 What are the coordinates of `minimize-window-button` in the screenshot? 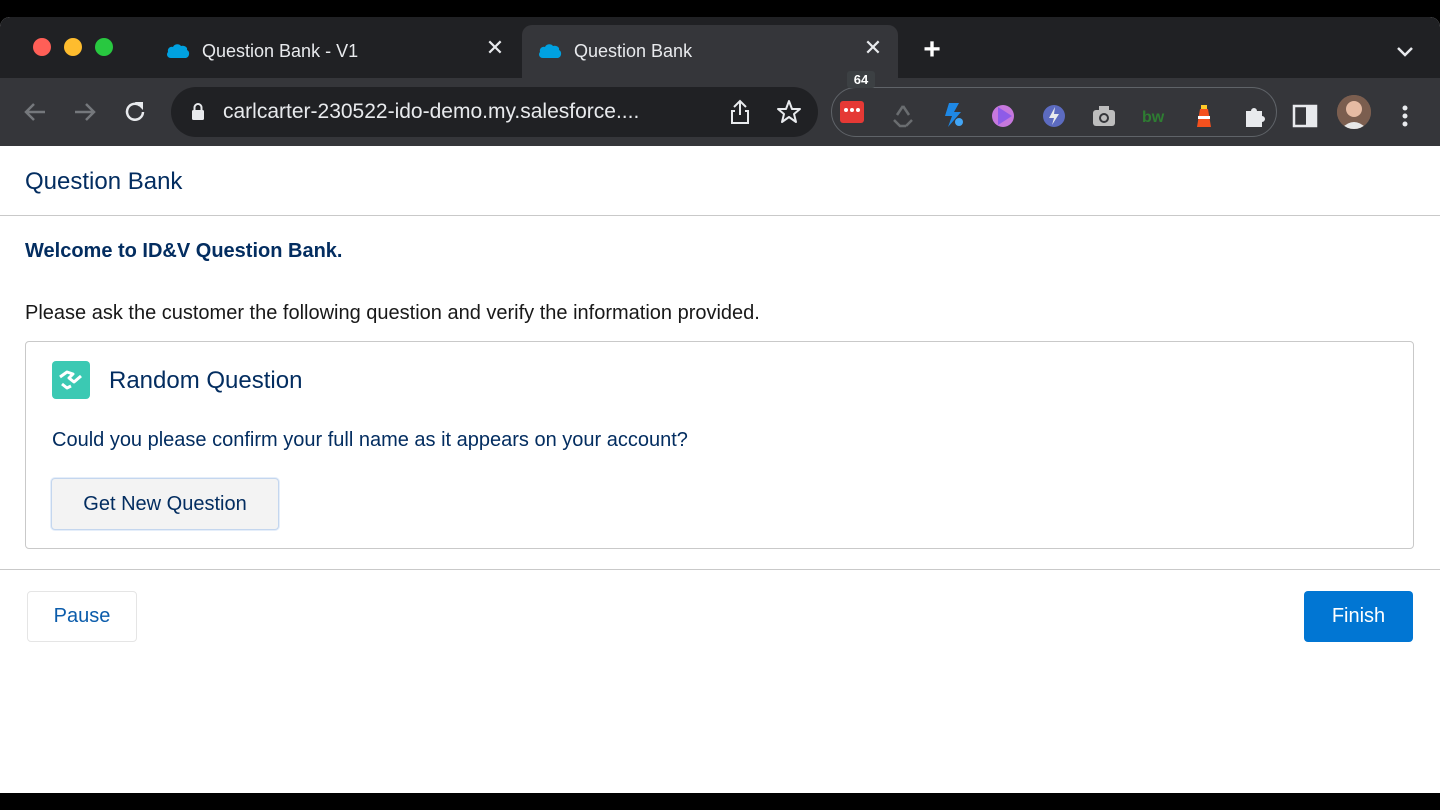 It's located at (73, 47).